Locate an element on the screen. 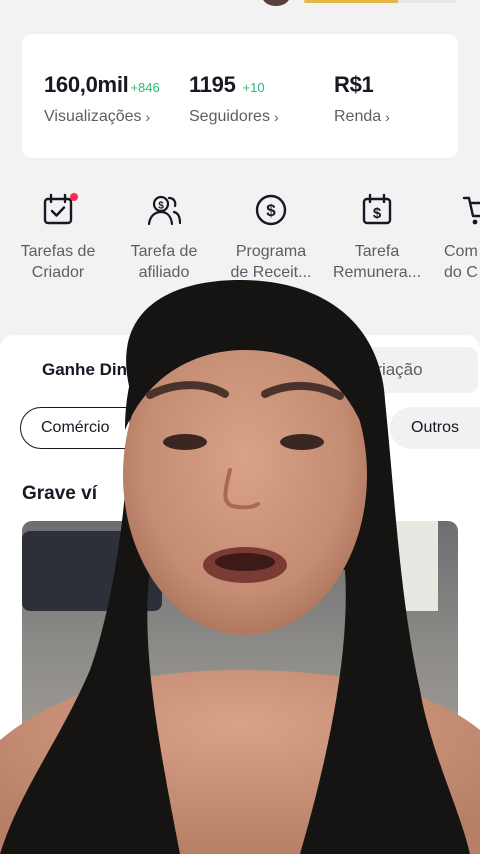  tab-creation: Criação is located at coordinates (415, 370).